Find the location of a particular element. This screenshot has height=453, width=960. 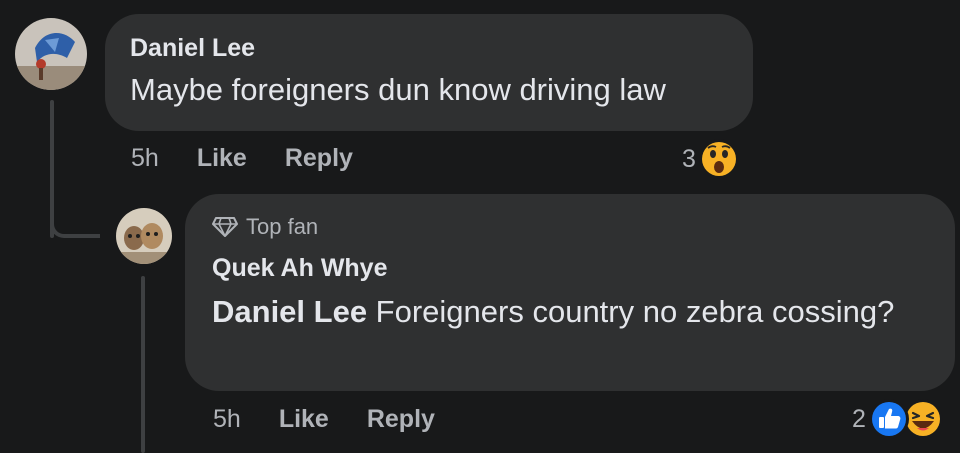

reply-timestamp: 5h is located at coordinates (227, 419).